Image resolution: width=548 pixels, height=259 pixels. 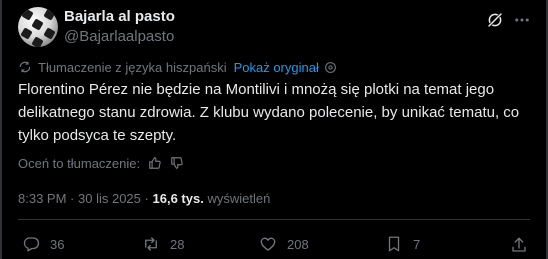 I want to click on repost-icon, so click(x=151, y=244).